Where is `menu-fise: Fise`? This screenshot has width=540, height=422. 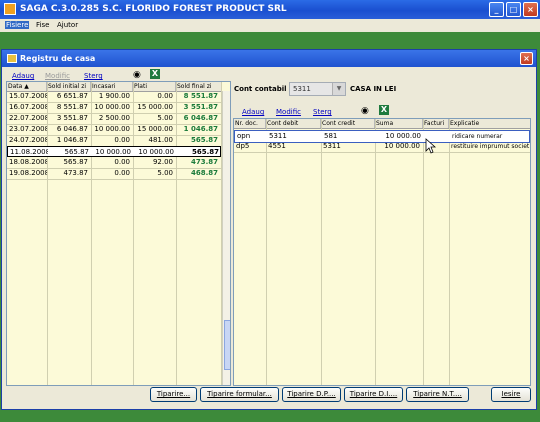
menu-fise: Fise is located at coordinates (42, 25).